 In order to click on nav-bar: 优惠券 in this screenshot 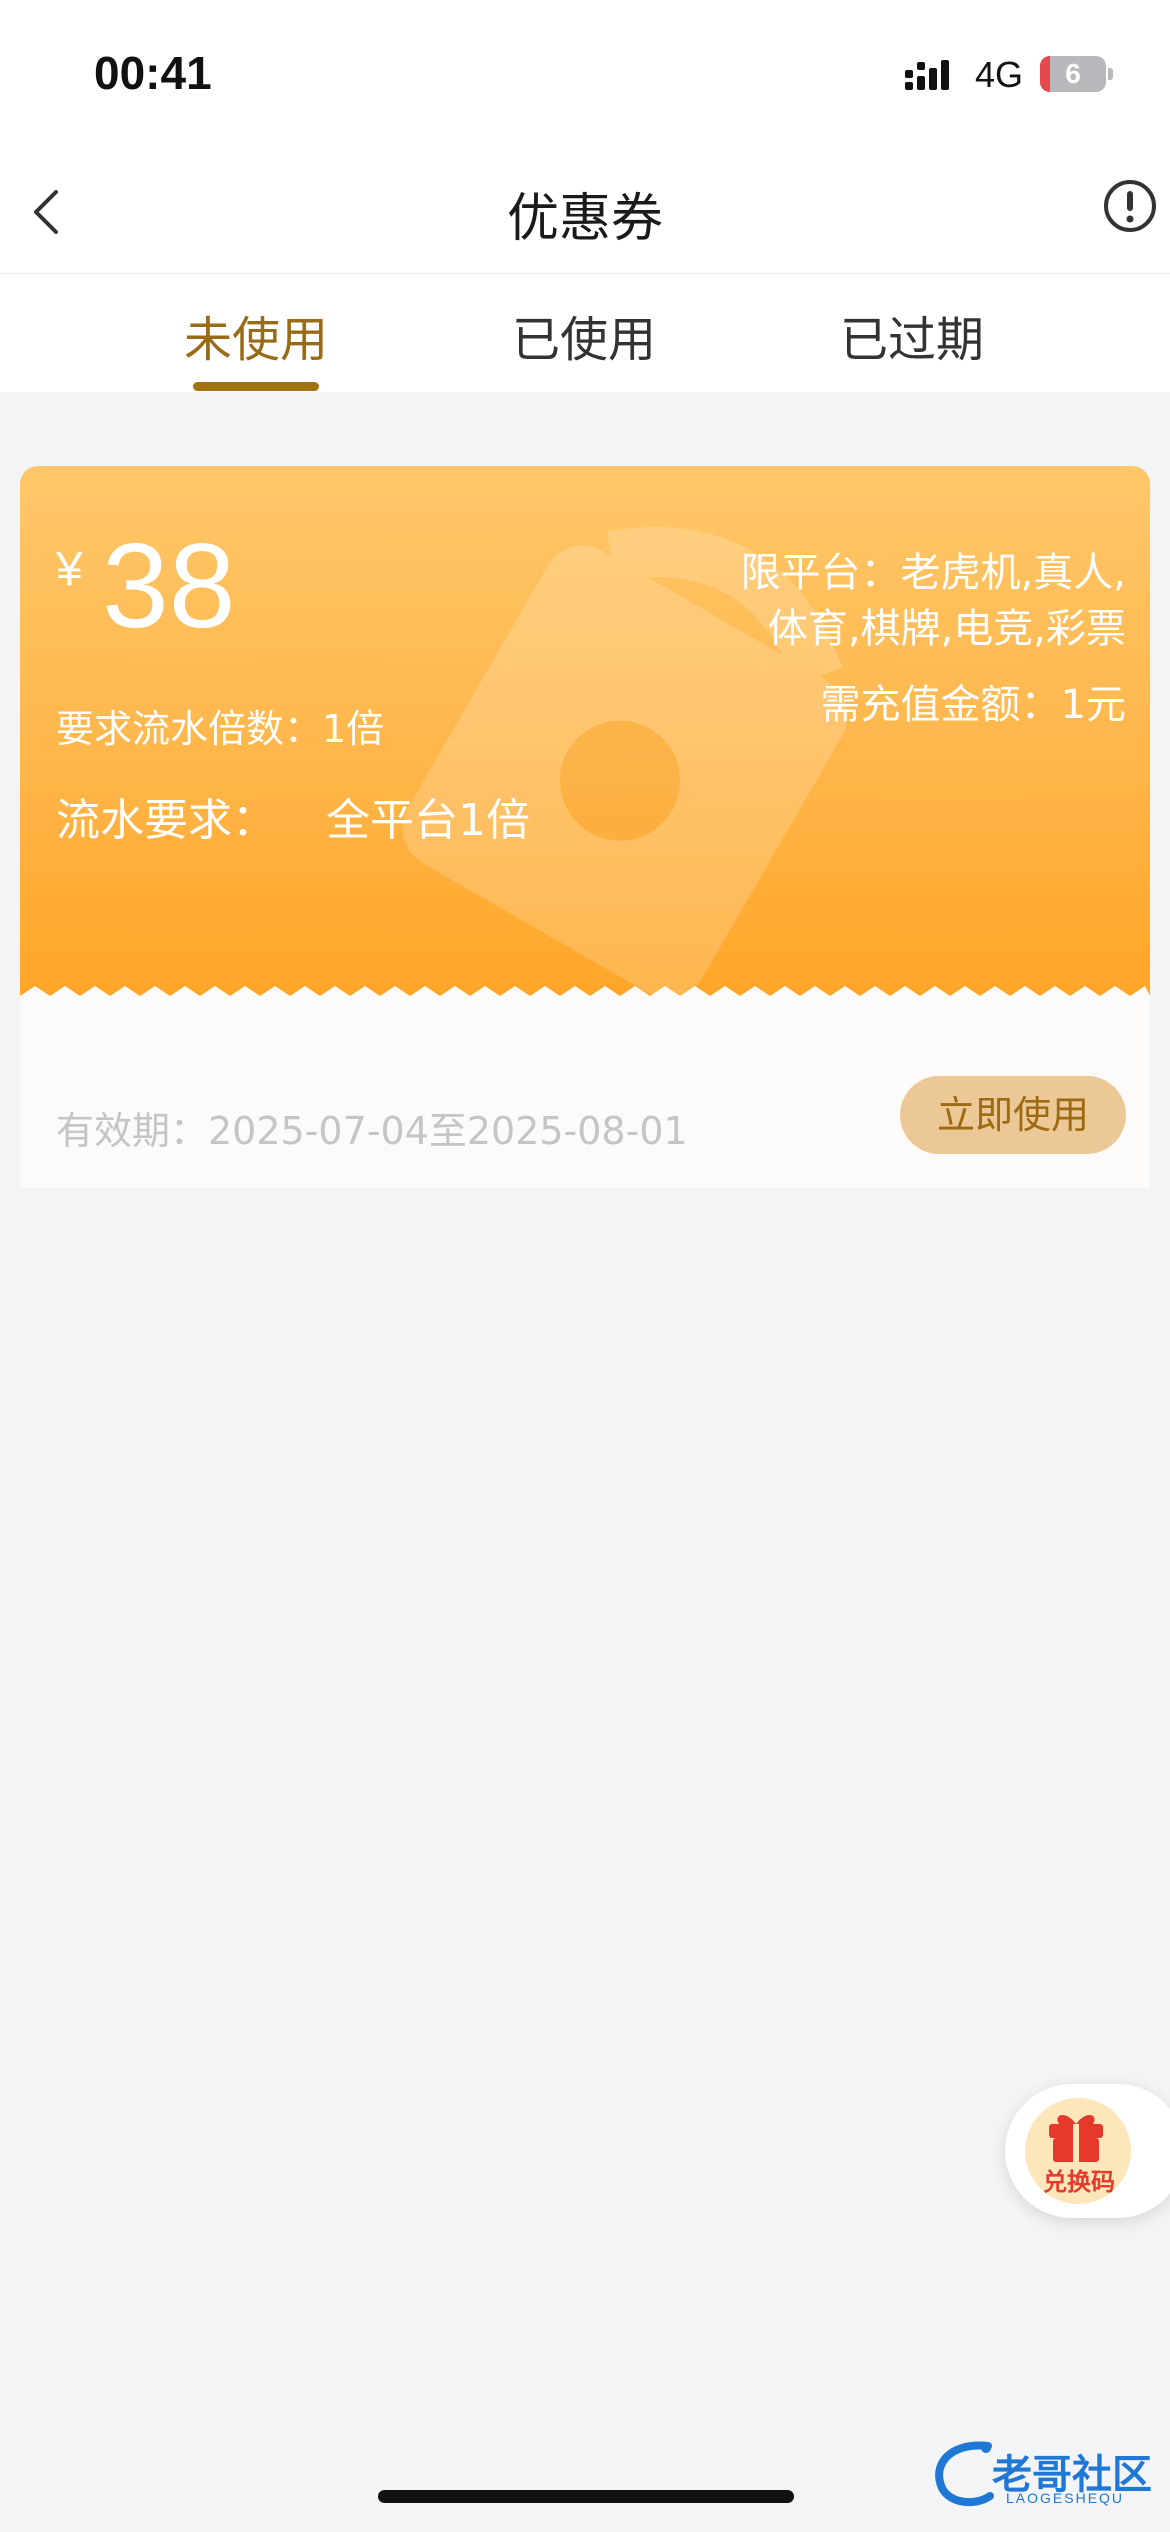, I will do `click(585, 212)`.